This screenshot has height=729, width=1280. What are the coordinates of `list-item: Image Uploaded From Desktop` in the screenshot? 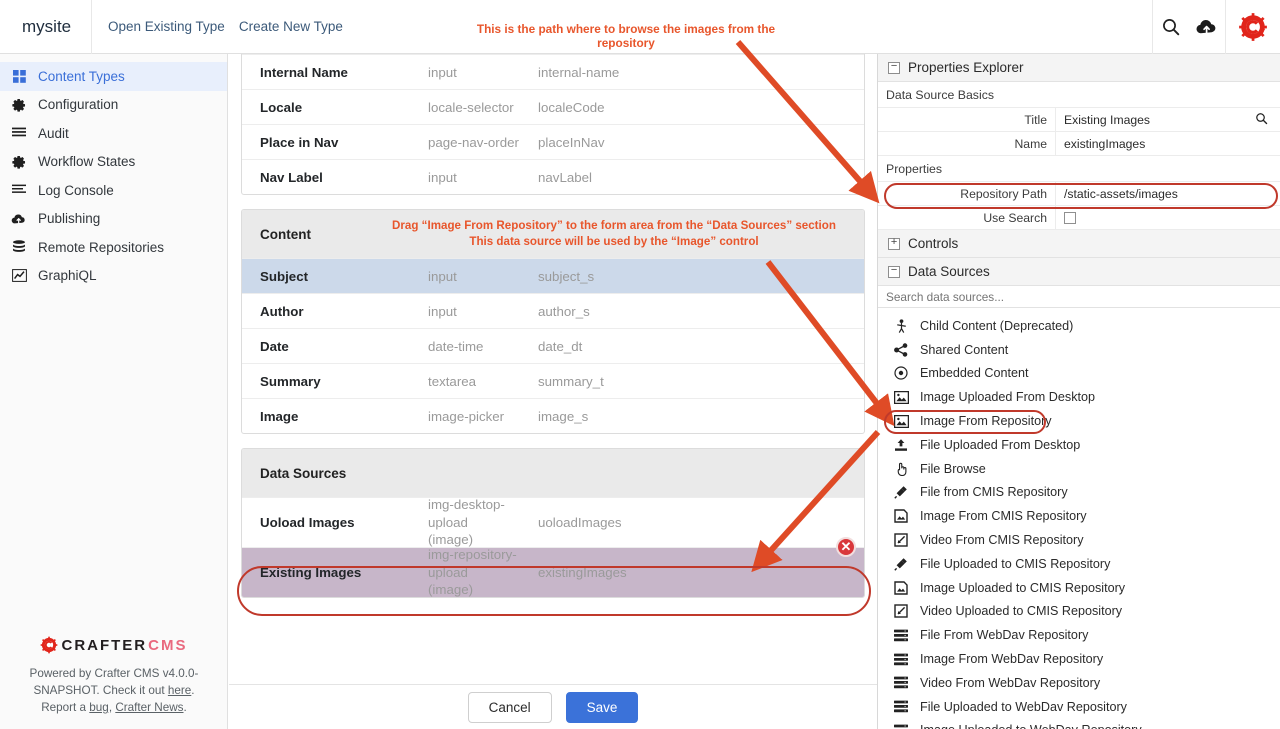 It's located at (1079, 397).